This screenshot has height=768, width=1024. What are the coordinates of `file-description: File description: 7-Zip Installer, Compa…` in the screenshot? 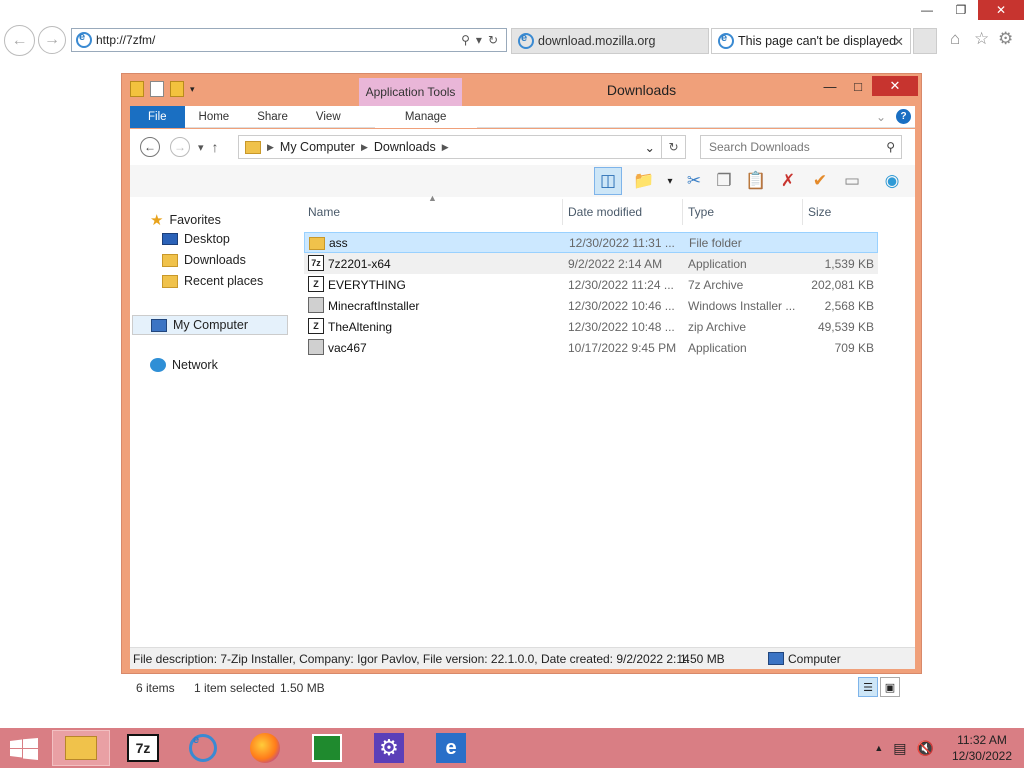 It's located at (411, 658).